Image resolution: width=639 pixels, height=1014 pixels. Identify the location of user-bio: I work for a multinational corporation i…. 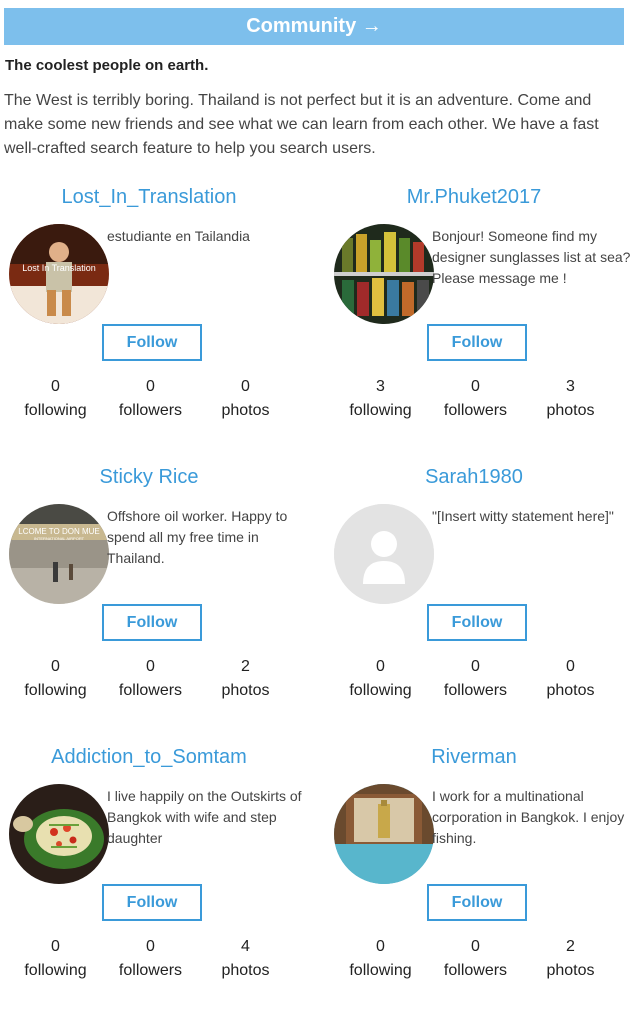
(528, 817).